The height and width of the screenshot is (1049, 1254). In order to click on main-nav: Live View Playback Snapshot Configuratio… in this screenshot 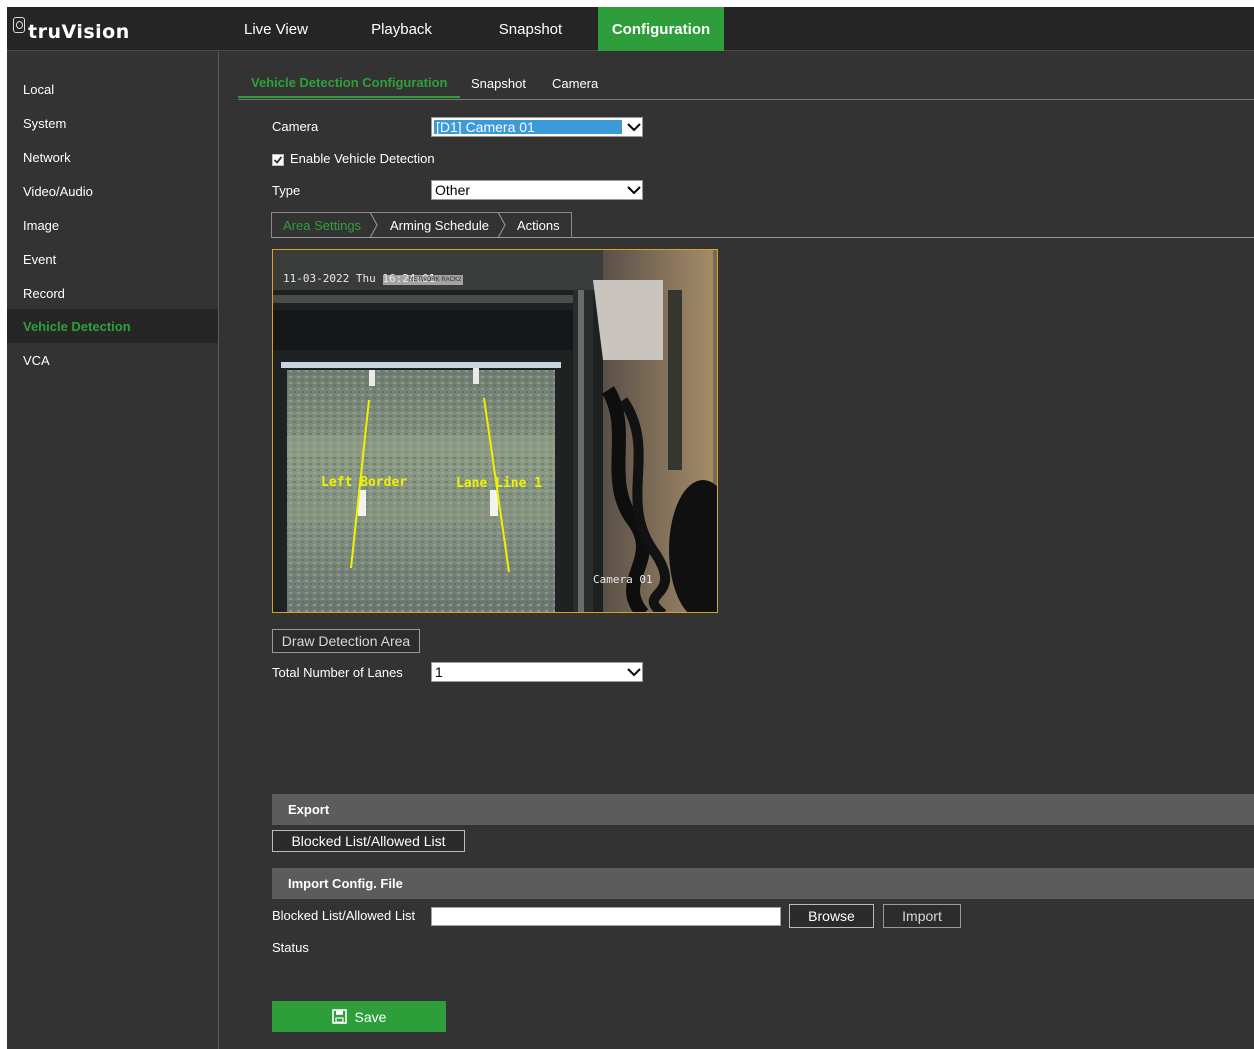, I will do `click(468, 29)`.